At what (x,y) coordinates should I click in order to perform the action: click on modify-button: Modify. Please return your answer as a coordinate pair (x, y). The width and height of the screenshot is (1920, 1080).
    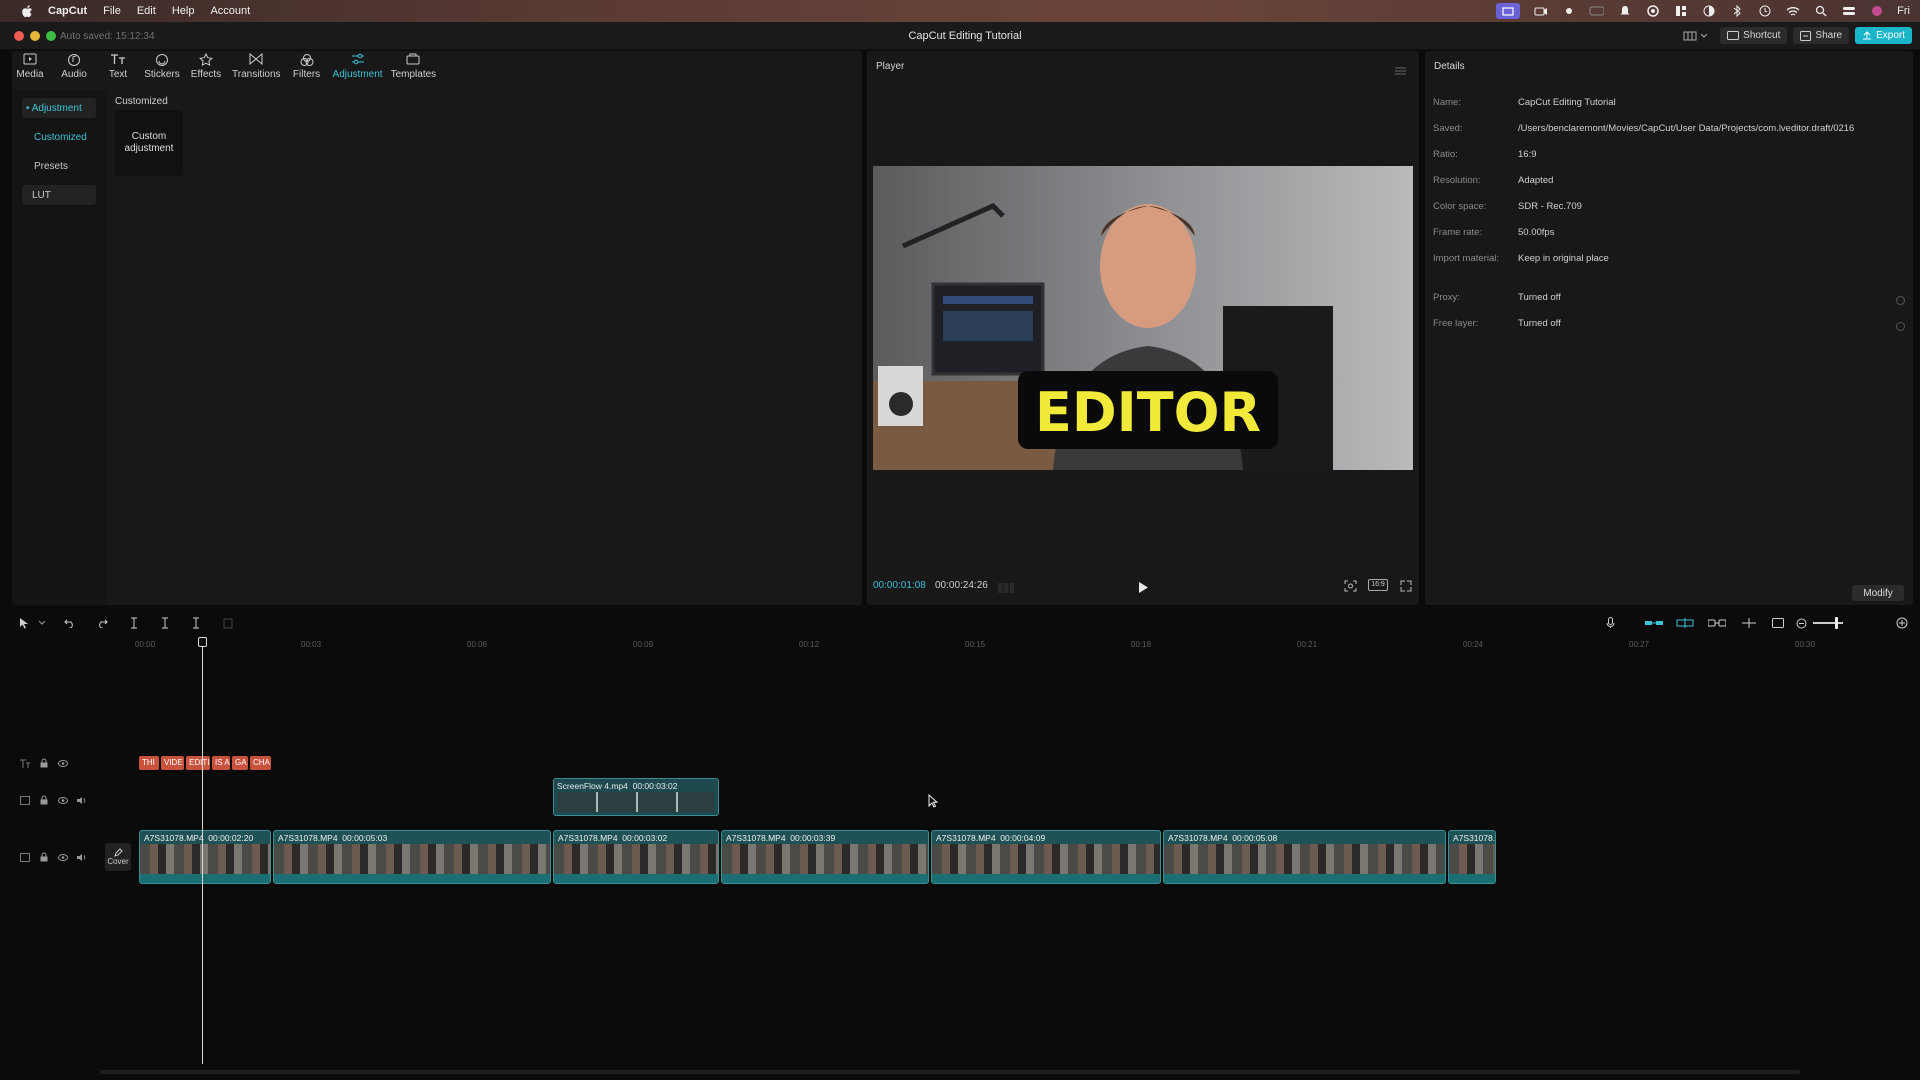
    Looking at the image, I should click on (1878, 593).